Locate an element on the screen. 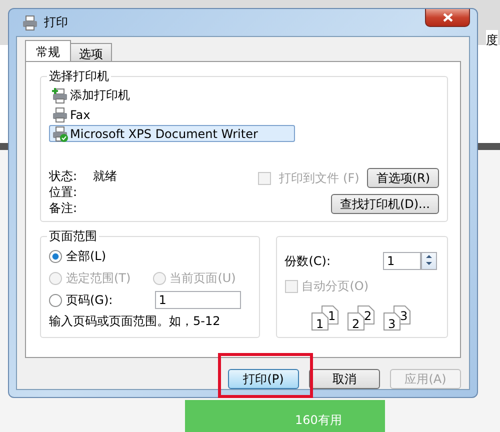 The image size is (500, 432). close-button is located at coordinates (447, 18).